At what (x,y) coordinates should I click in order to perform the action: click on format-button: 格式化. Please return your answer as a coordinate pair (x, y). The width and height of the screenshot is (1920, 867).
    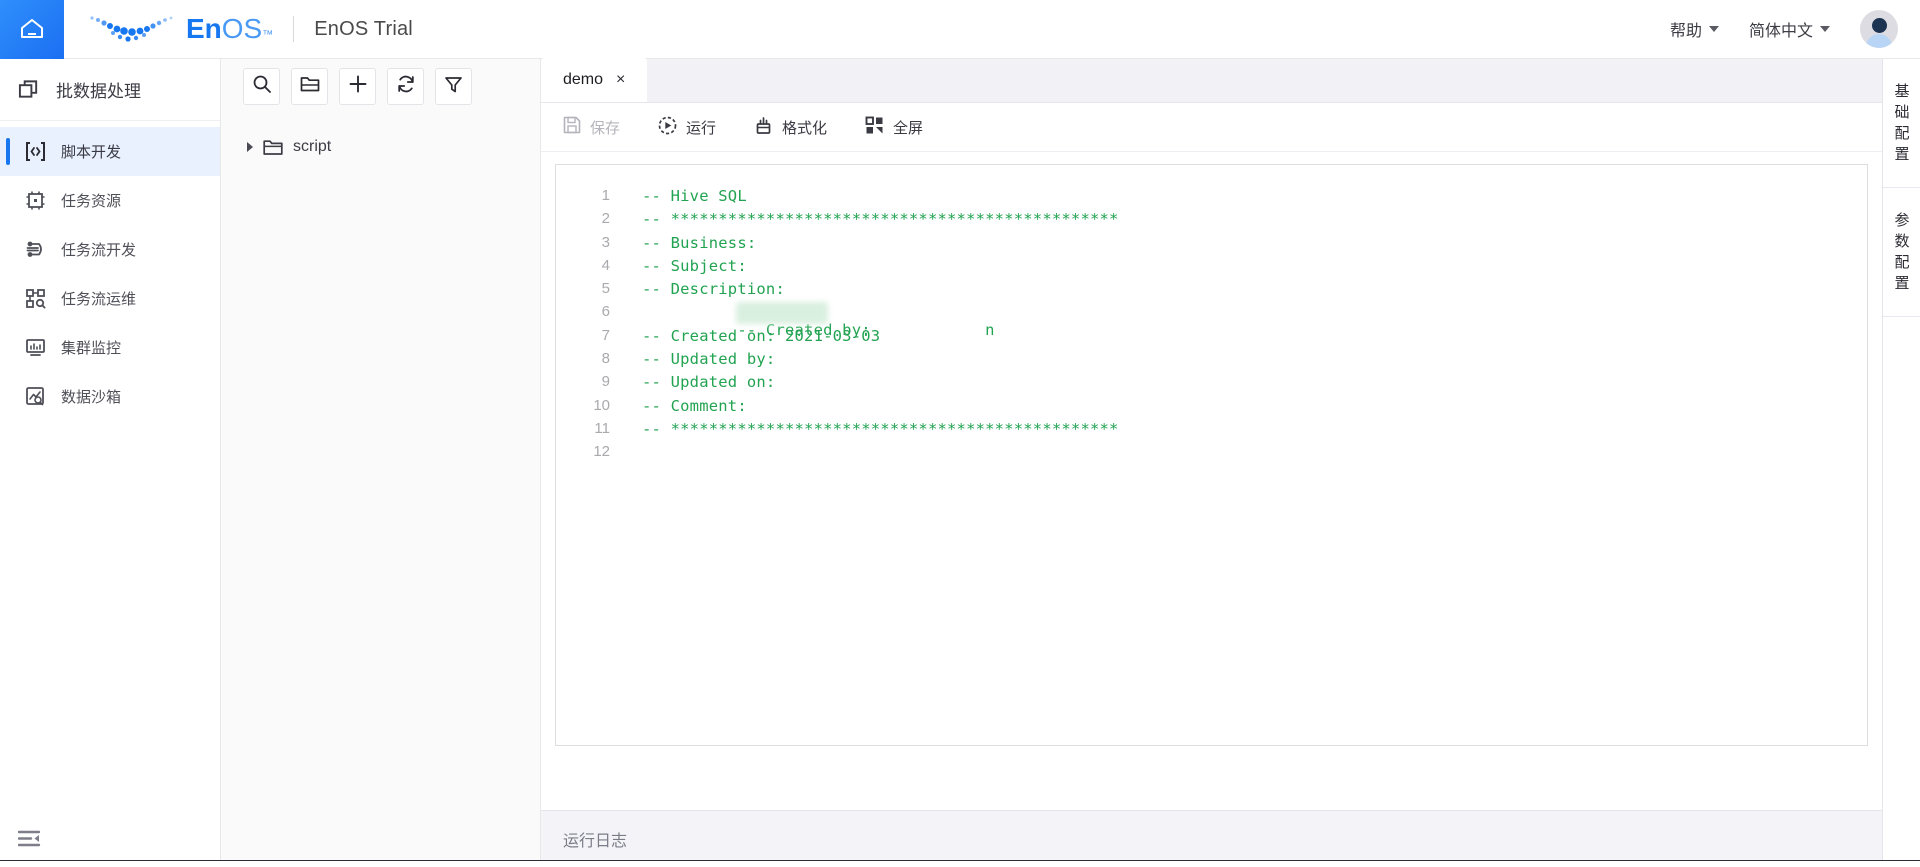
    Looking at the image, I should click on (790, 127).